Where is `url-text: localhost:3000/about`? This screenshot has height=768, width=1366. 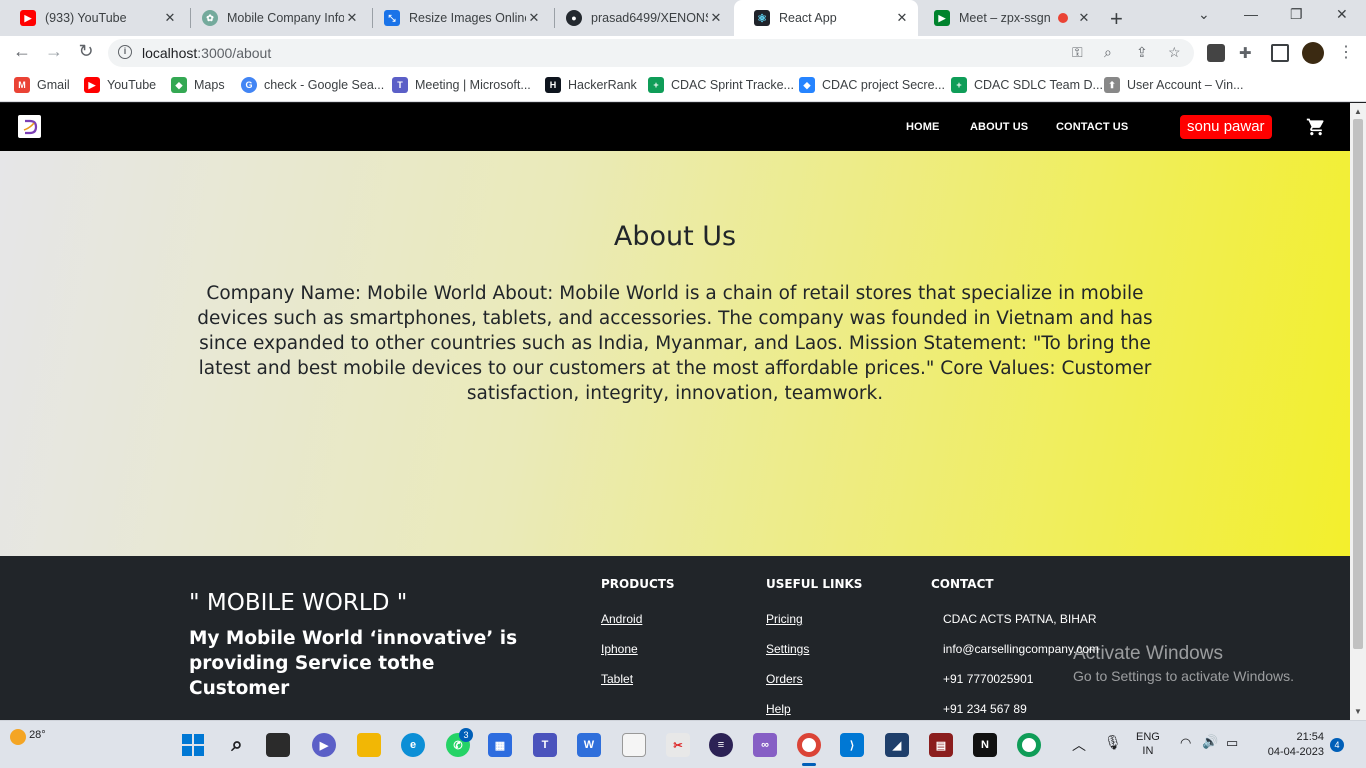 url-text: localhost:3000/about is located at coordinates (206, 53).